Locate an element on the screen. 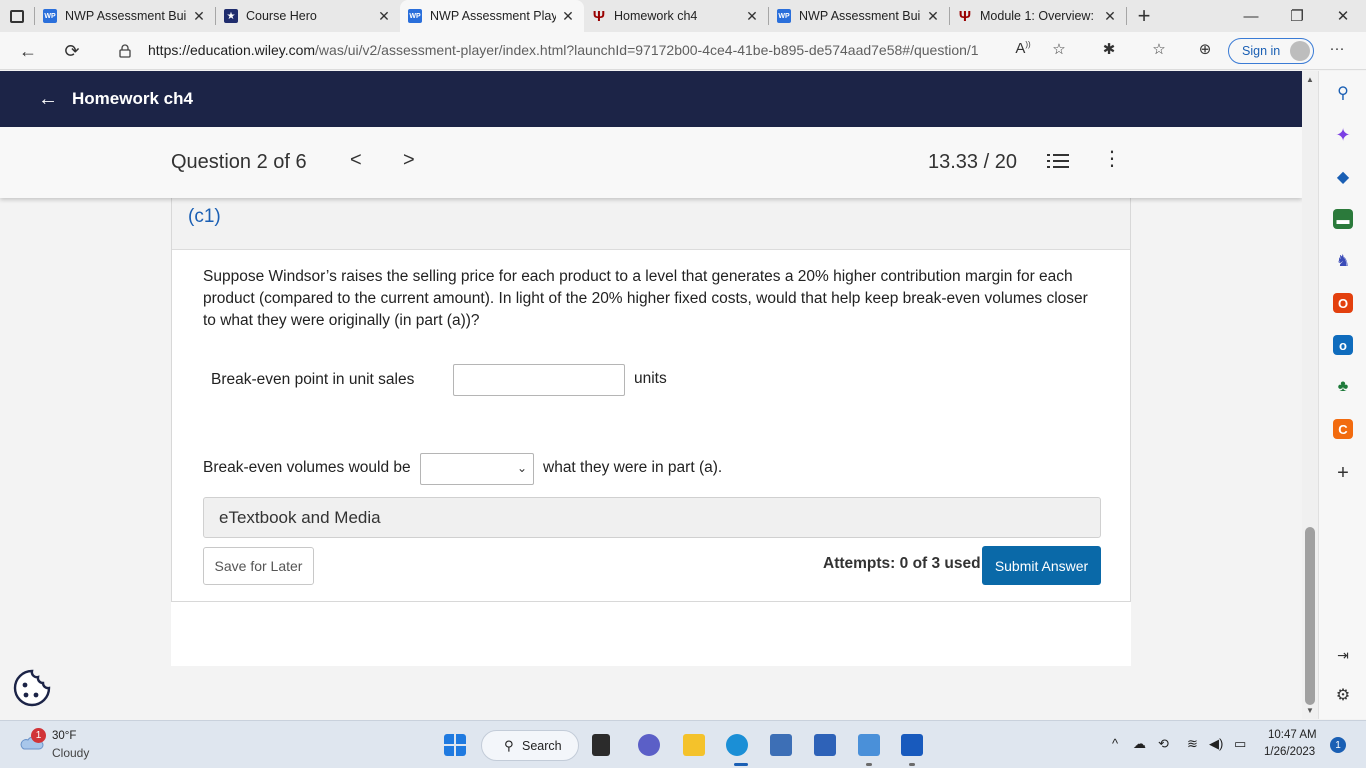 This screenshot has width=1366, height=768. tab-title: Homework ch4 is located at coordinates (656, 16).